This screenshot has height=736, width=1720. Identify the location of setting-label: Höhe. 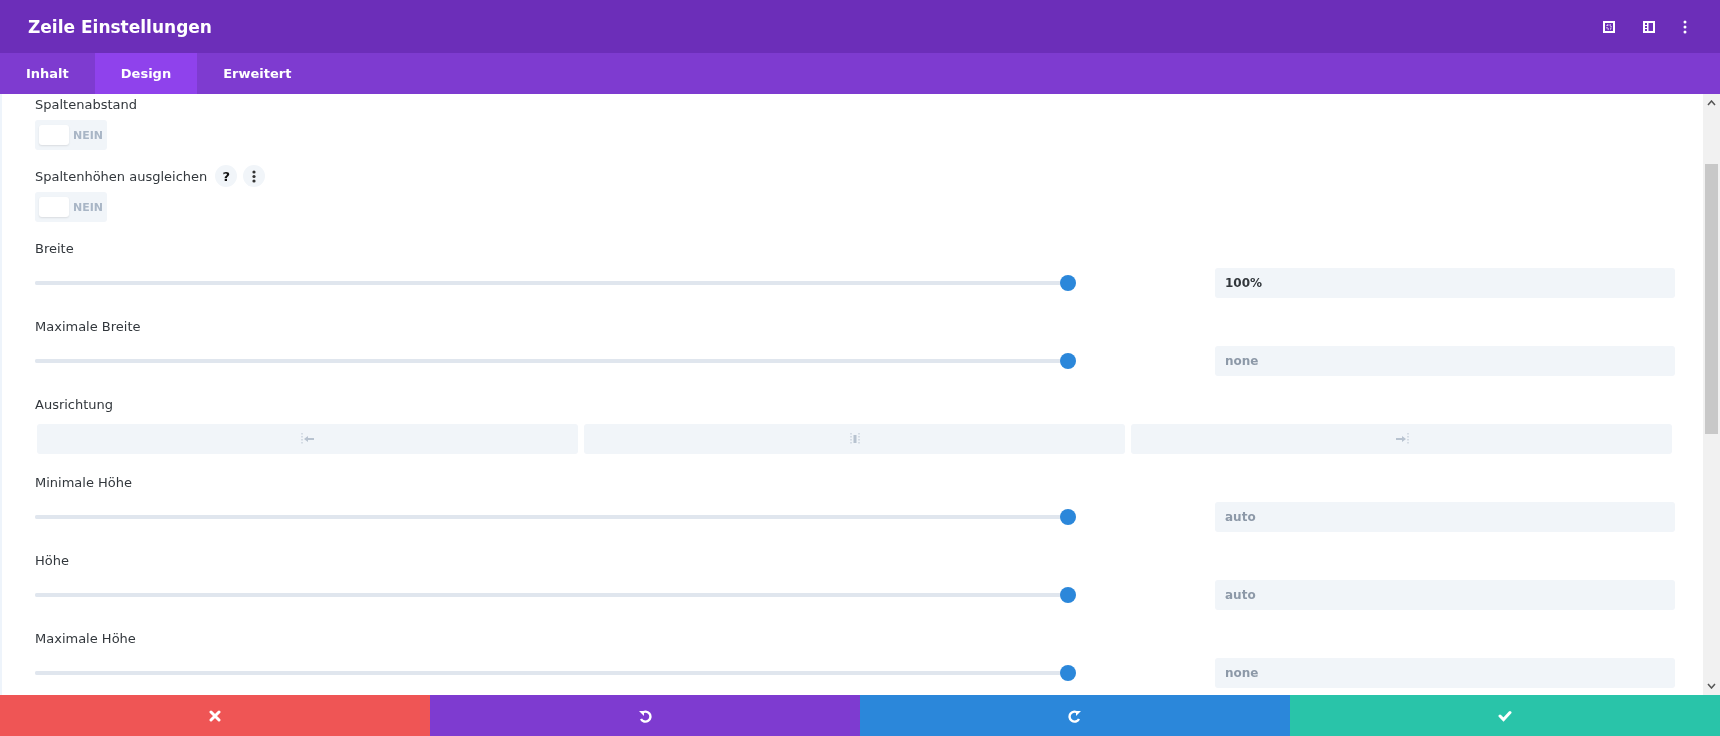
(52, 560).